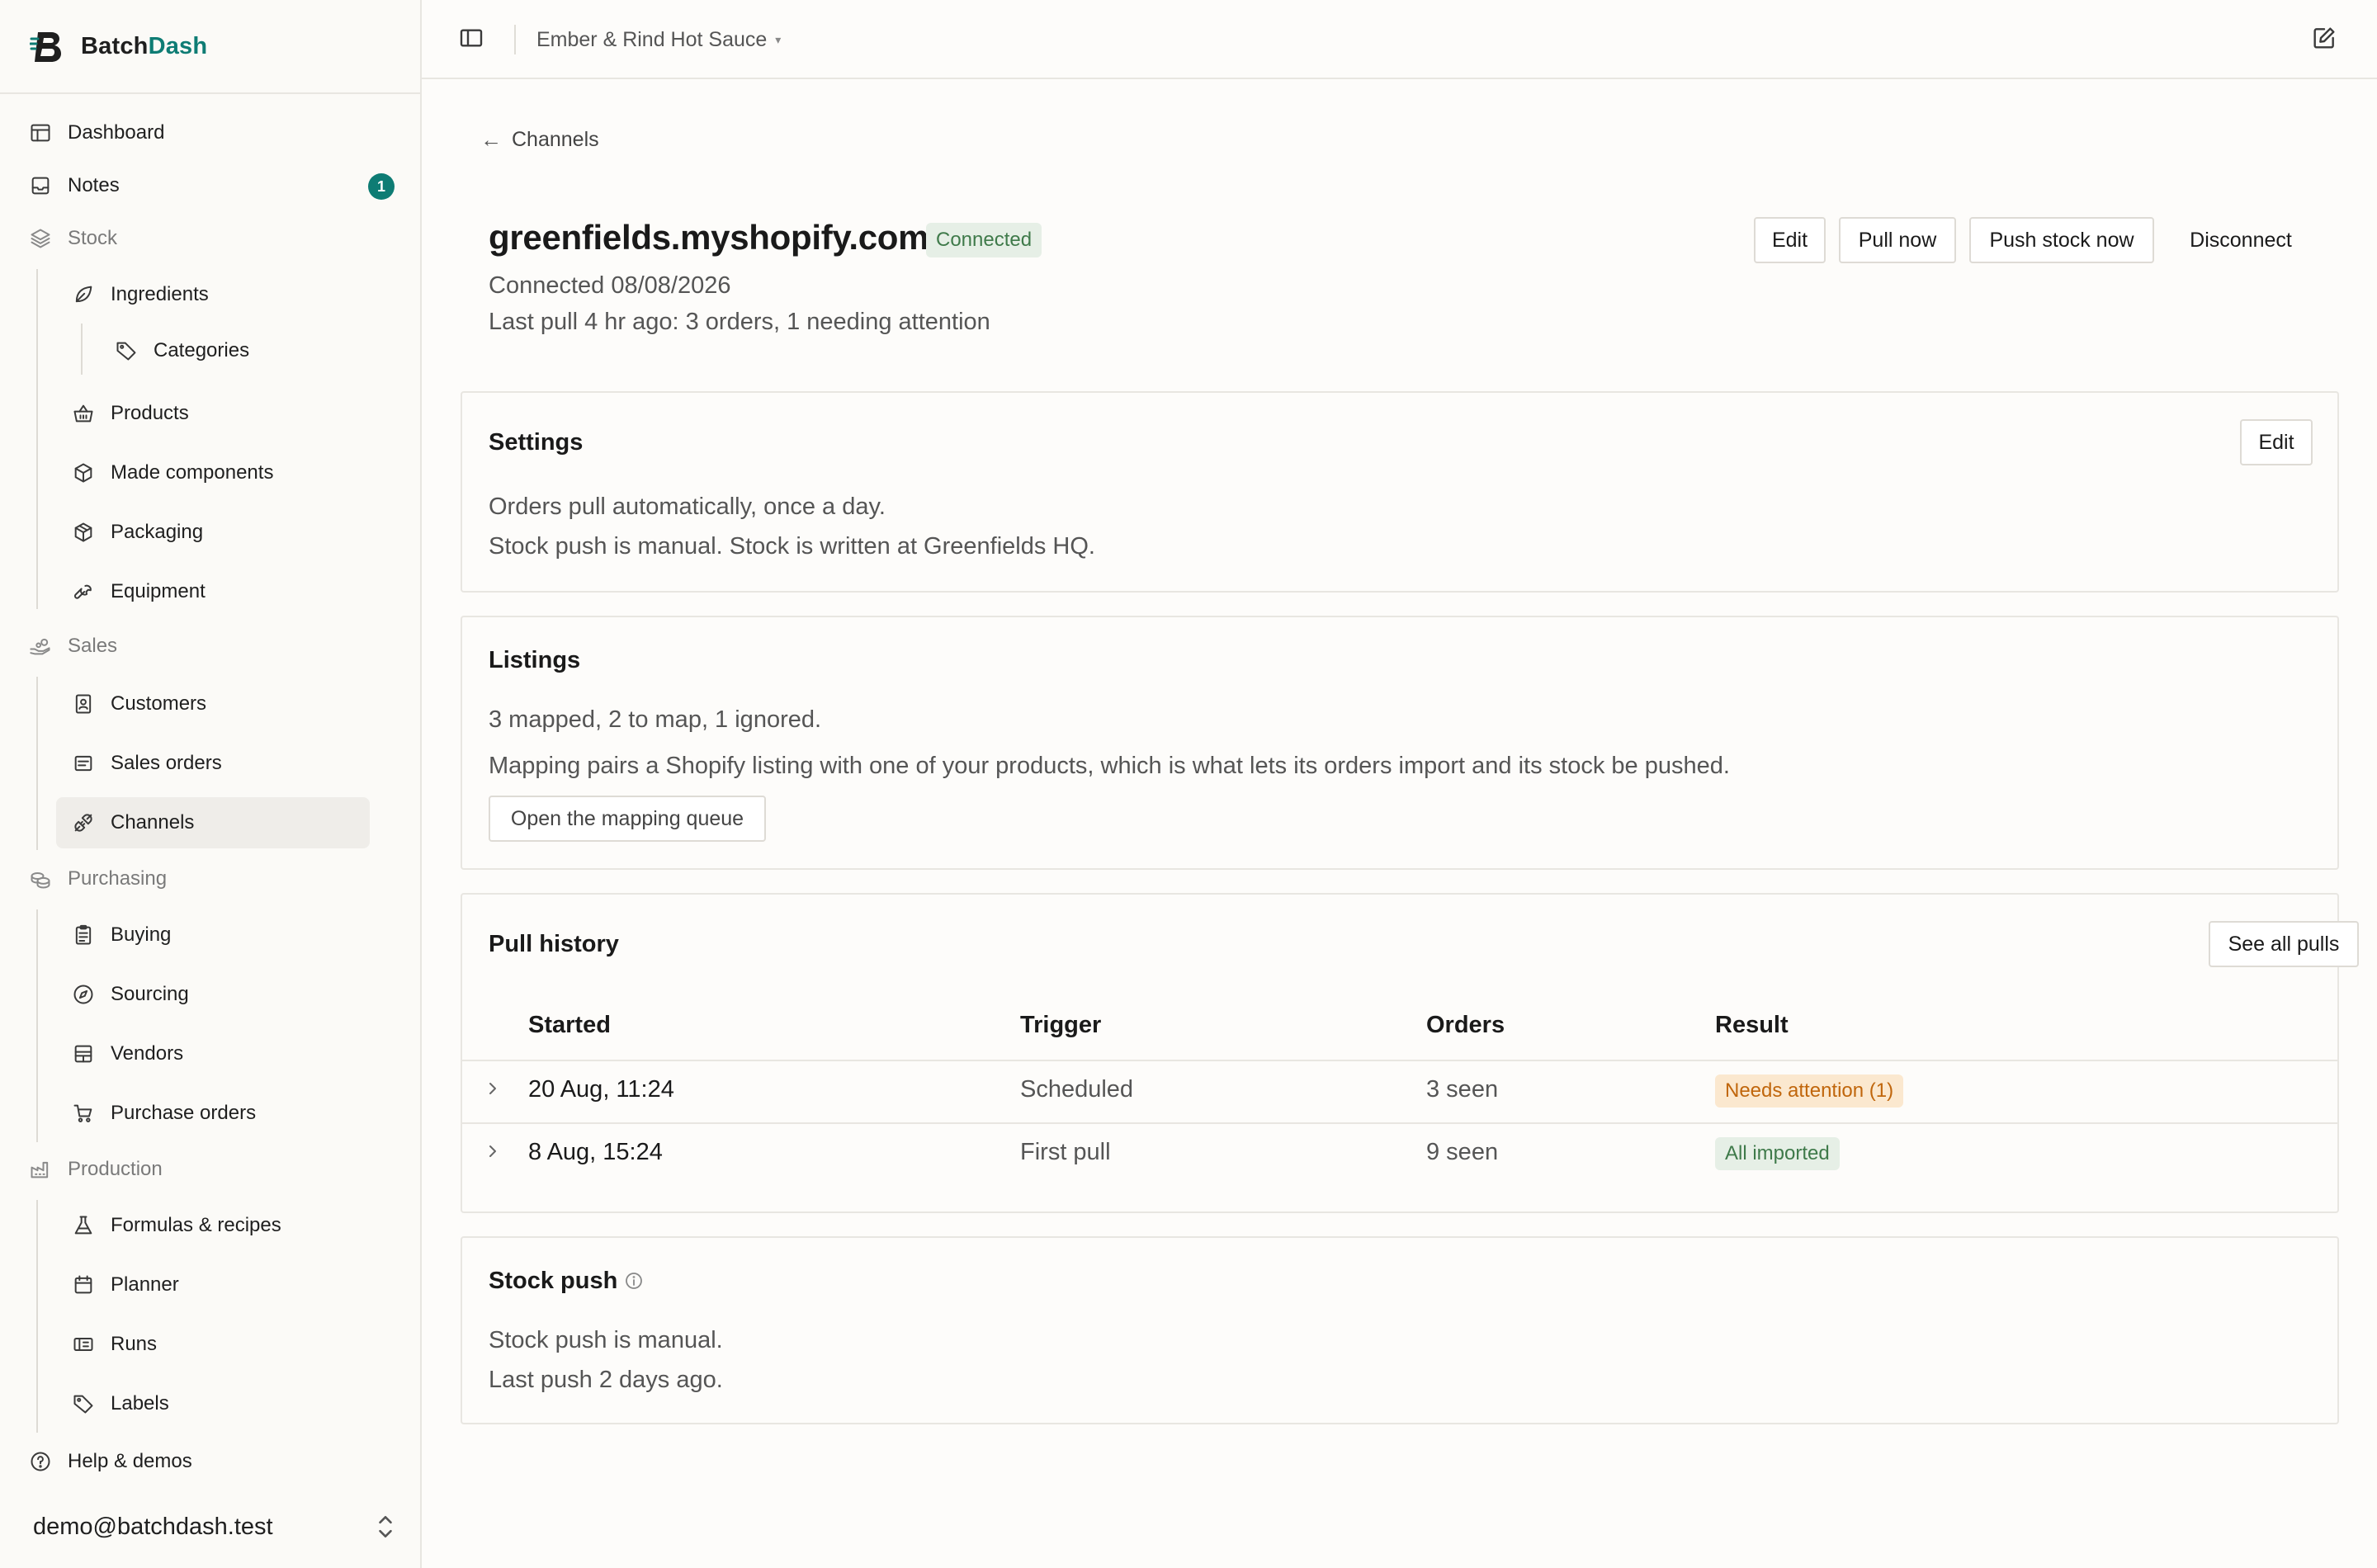 The width and height of the screenshot is (2377, 1568). Describe the element at coordinates (83, 294) in the screenshot. I see `leaf-icon` at that location.